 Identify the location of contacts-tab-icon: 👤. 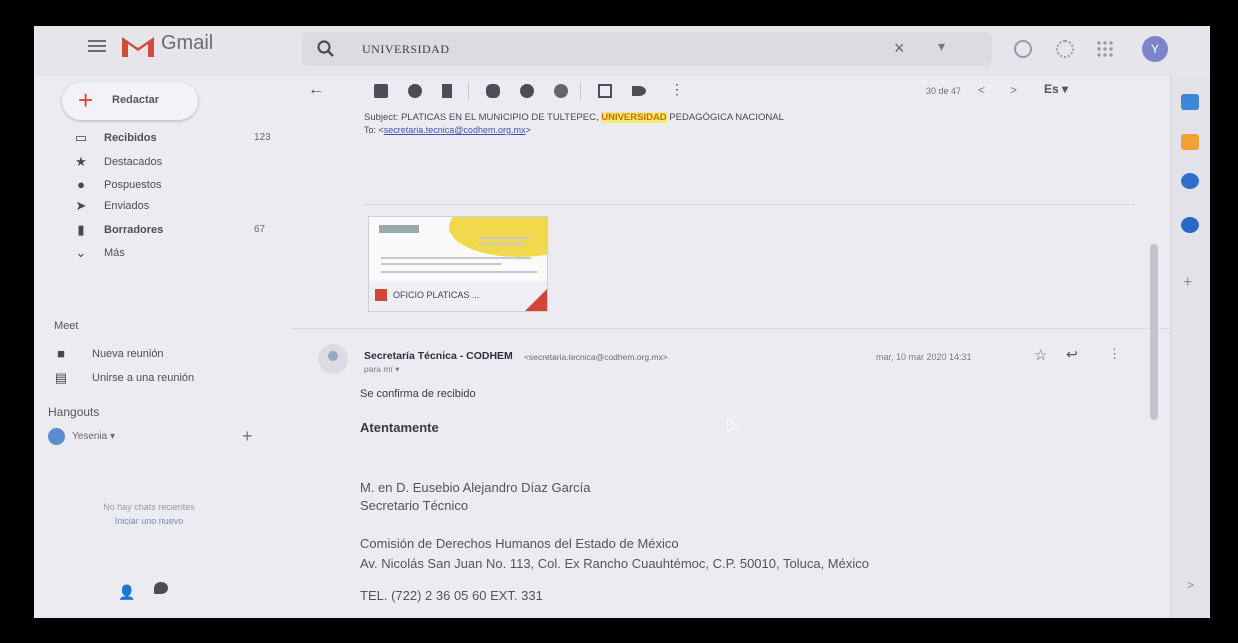
(126, 592).